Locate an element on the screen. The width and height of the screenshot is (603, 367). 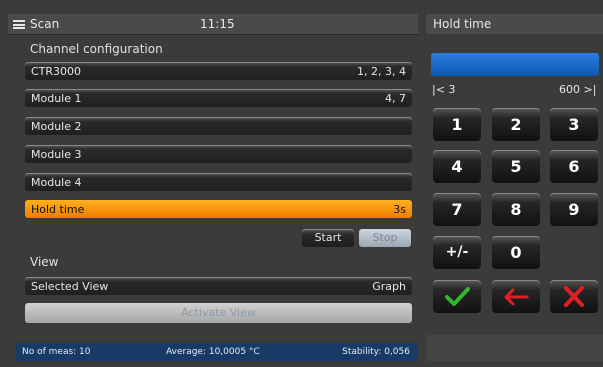
key-3: 3 is located at coordinates (574, 124).